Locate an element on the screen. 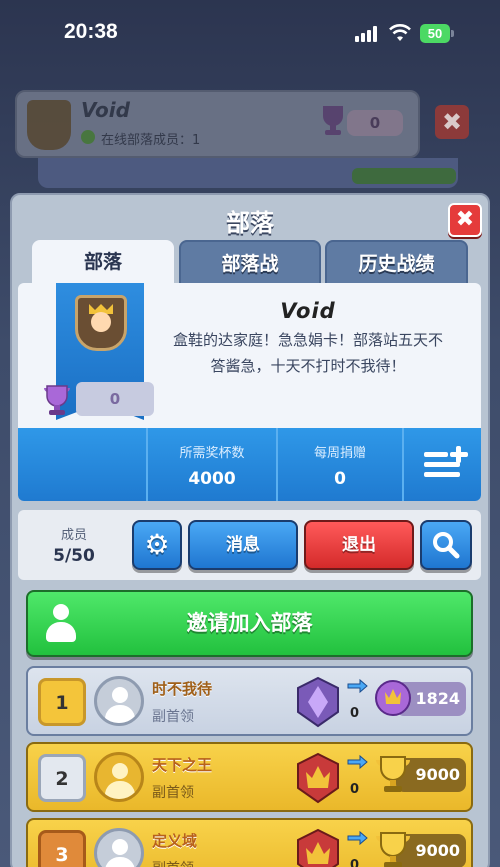 The width and height of the screenshot is (500, 867). status-bar: 20:38 50 is located at coordinates (250, 34).